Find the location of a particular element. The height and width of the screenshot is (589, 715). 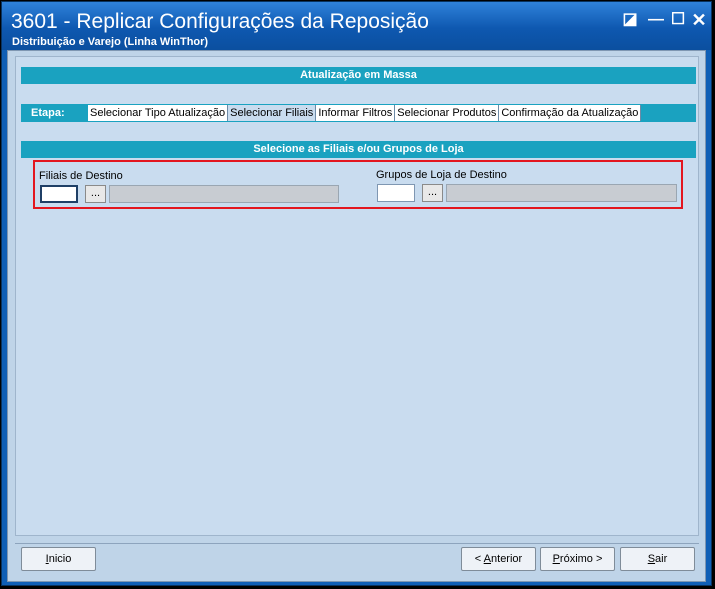

tab-informar-filtros: Informar Filtros is located at coordinates (356, 113).